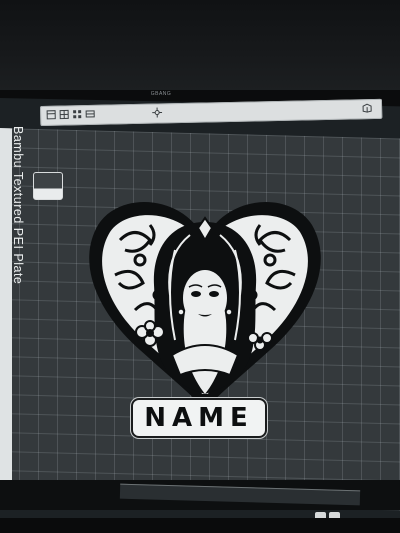 Image resolution: width=400 pixels, height=533 pixels. I want to click on plate-thumbnail, so click(48, 186).